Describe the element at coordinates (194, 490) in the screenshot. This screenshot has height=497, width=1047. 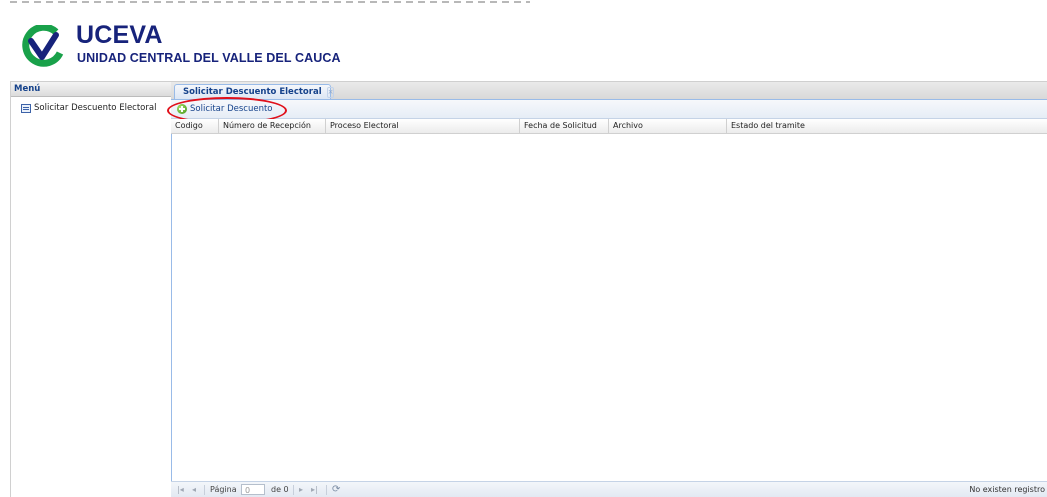
I see `previous-page-icon: ◂` at that location.